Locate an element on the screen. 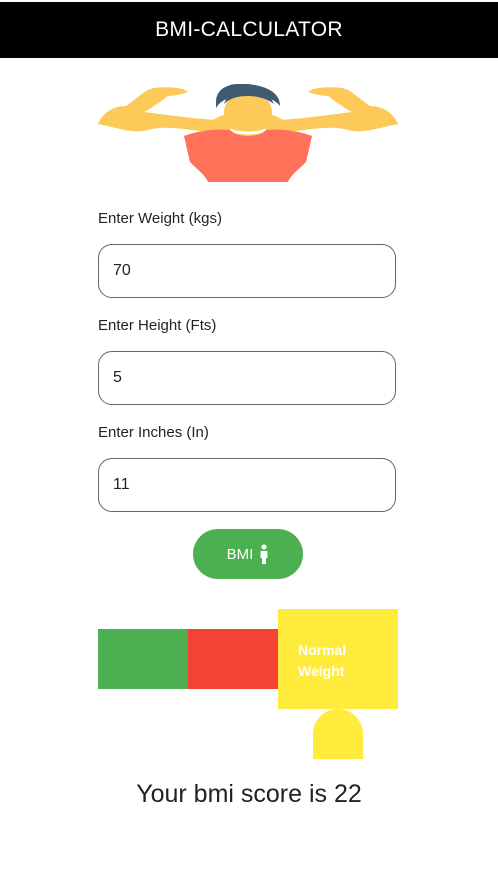 This screenshot has width=498, height=870. bmi-category-label: Normal Weight is located at coordinates (322, 660).